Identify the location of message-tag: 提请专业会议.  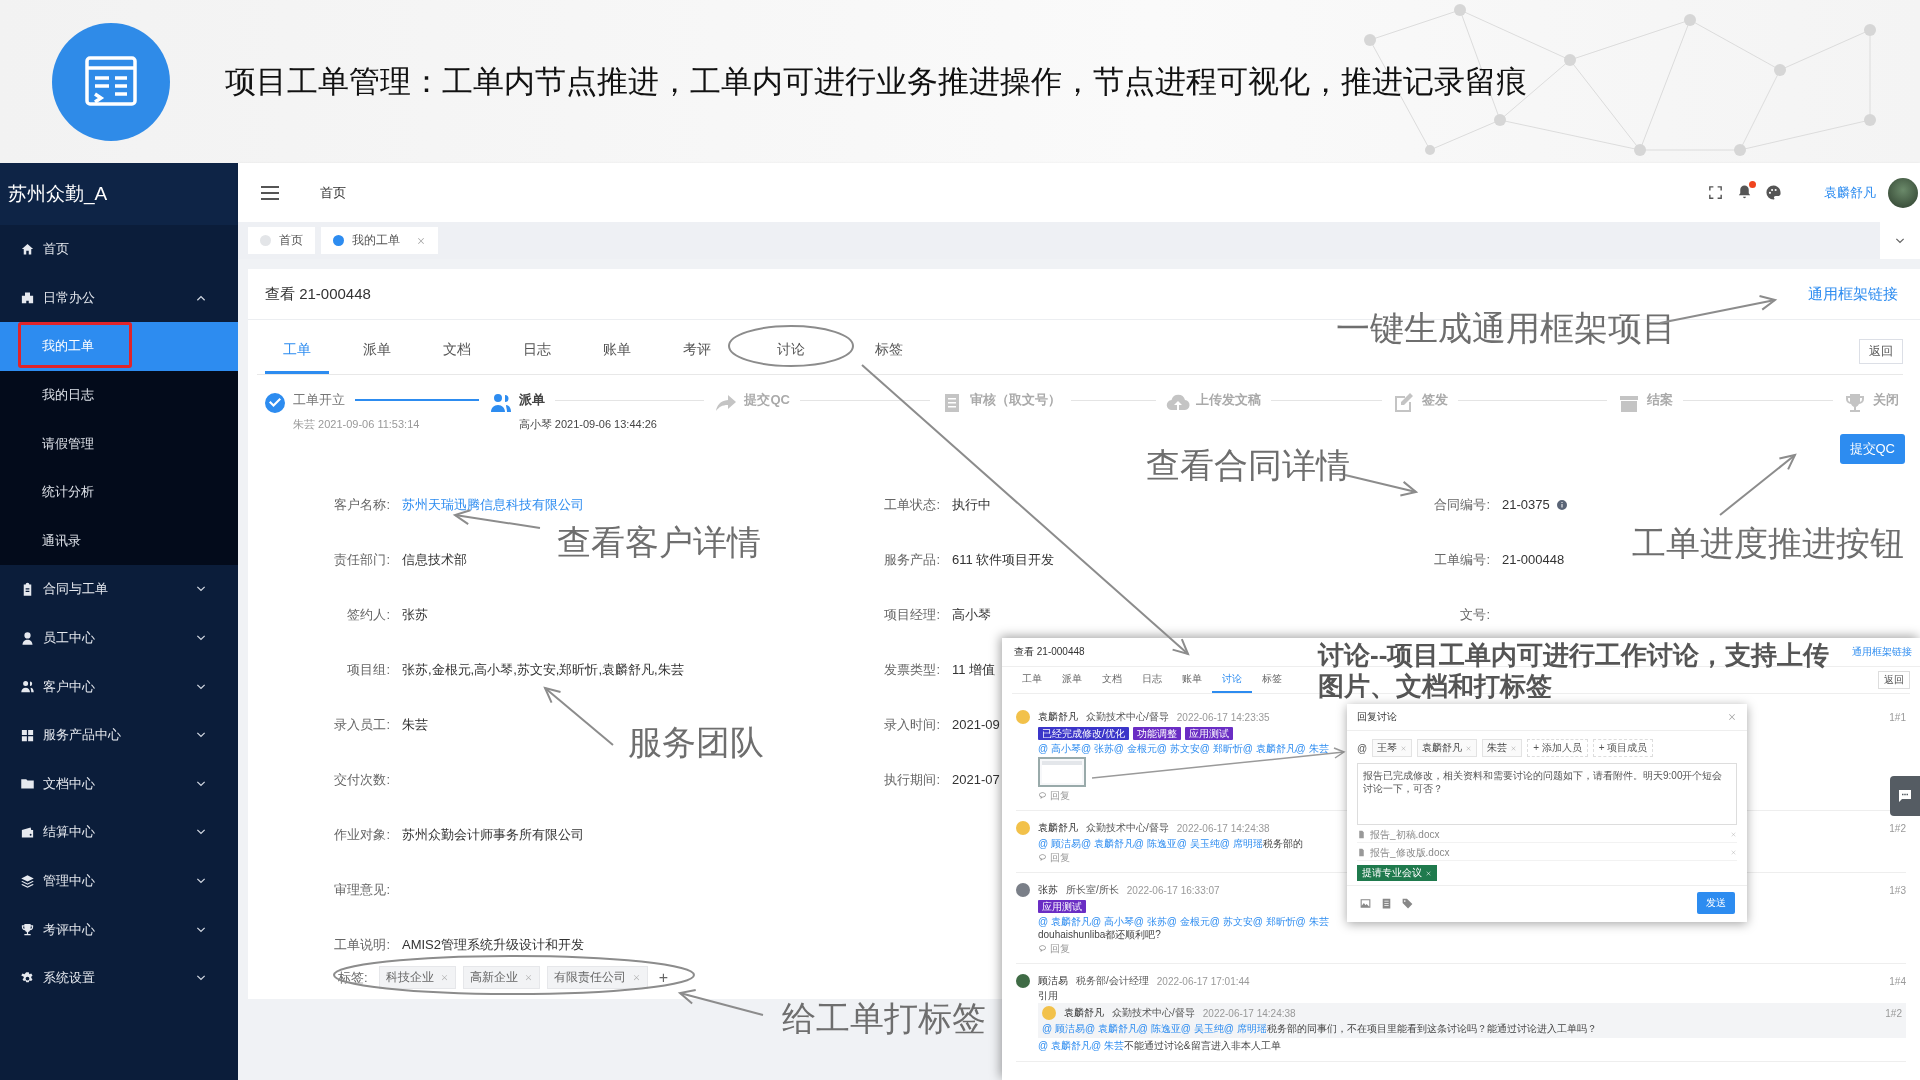
(1397, 873).